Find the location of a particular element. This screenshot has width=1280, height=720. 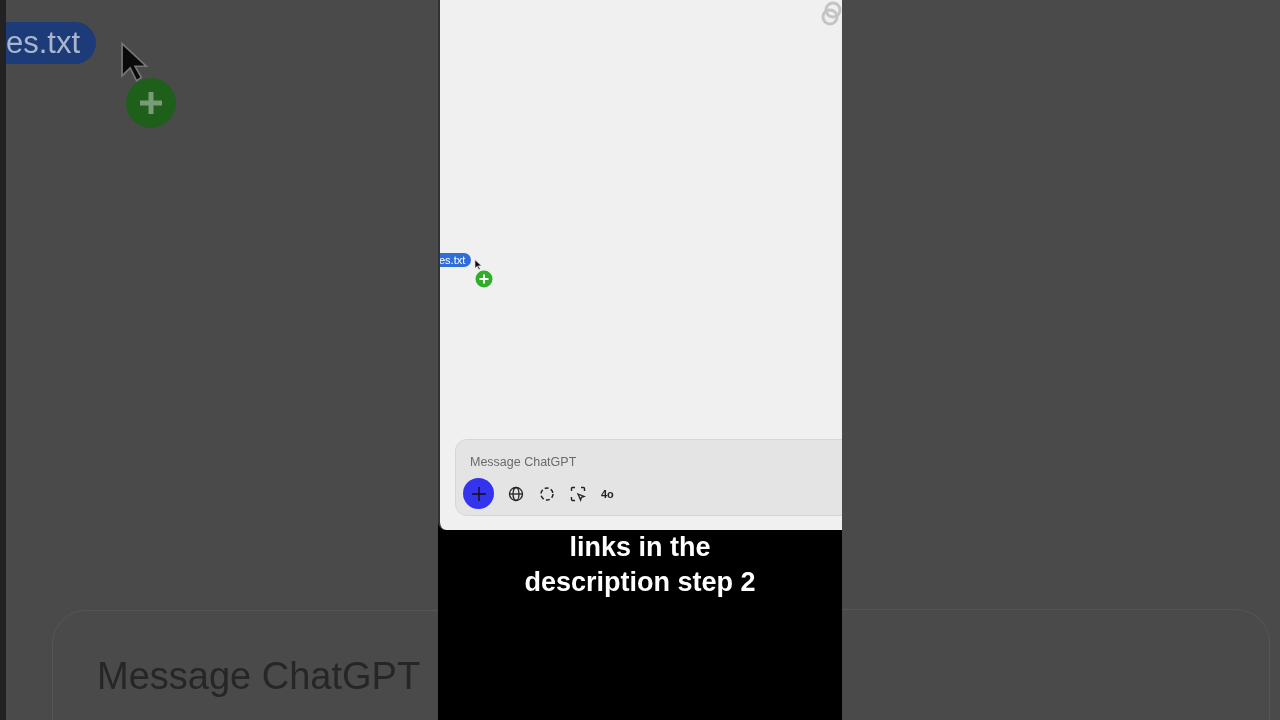

add-button is located at coordinates (478, 493).